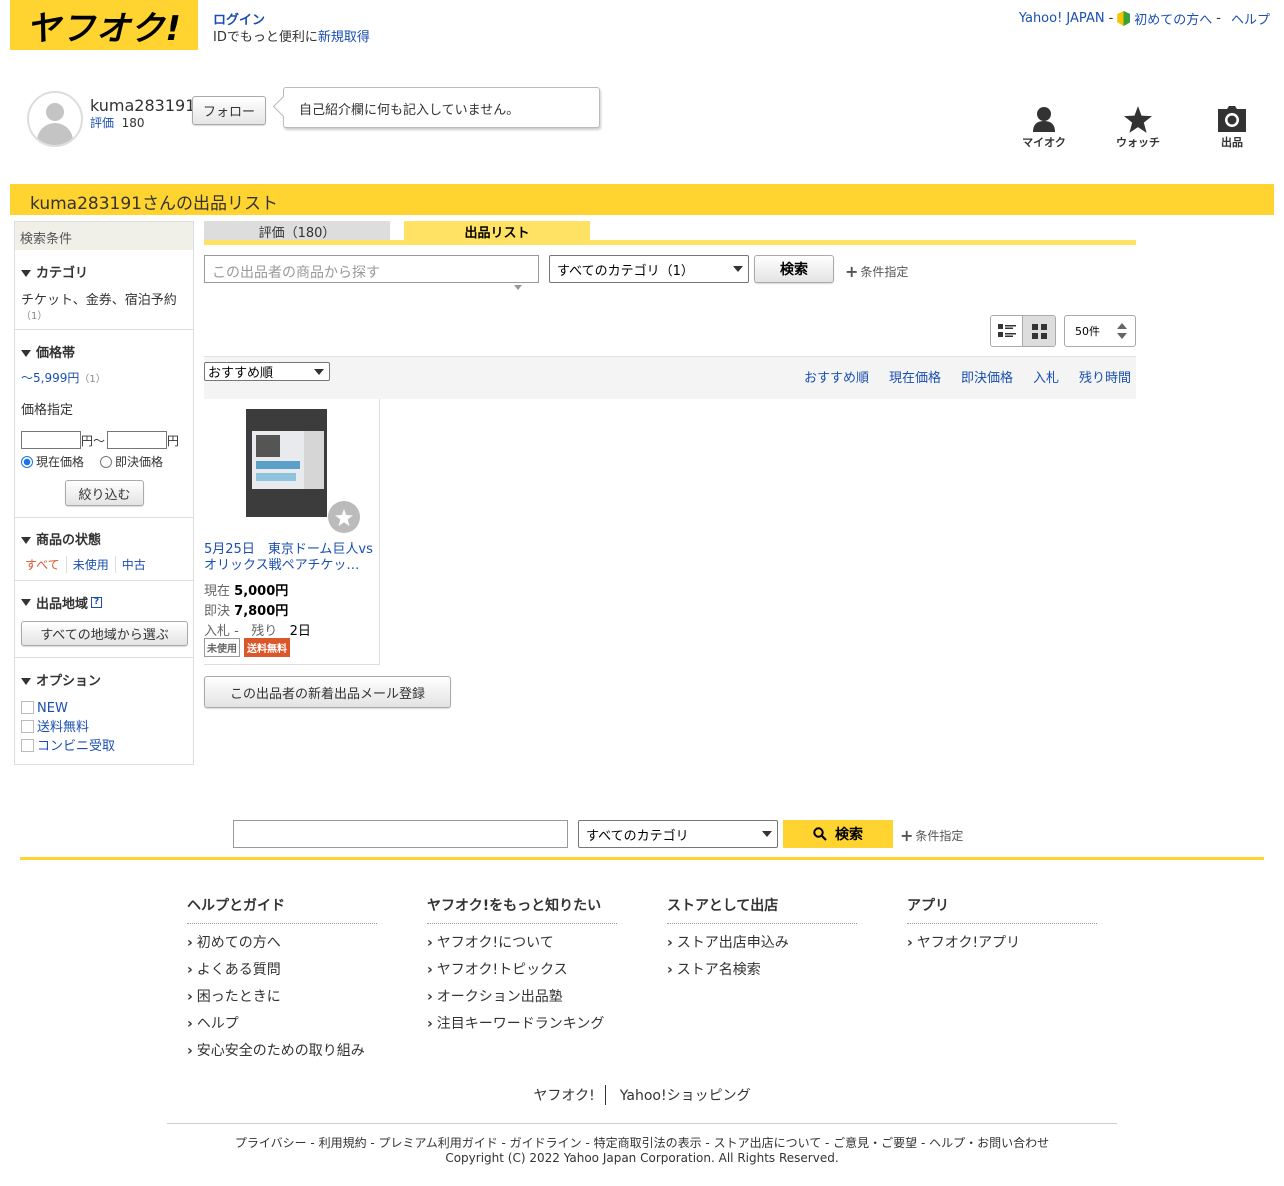 The width and height of the screenshot is (1284, 1186). What do you see at coordinates (1007, 331) in the screenshot?
I see `list-view-icon` at bounding box center [1007, 331].